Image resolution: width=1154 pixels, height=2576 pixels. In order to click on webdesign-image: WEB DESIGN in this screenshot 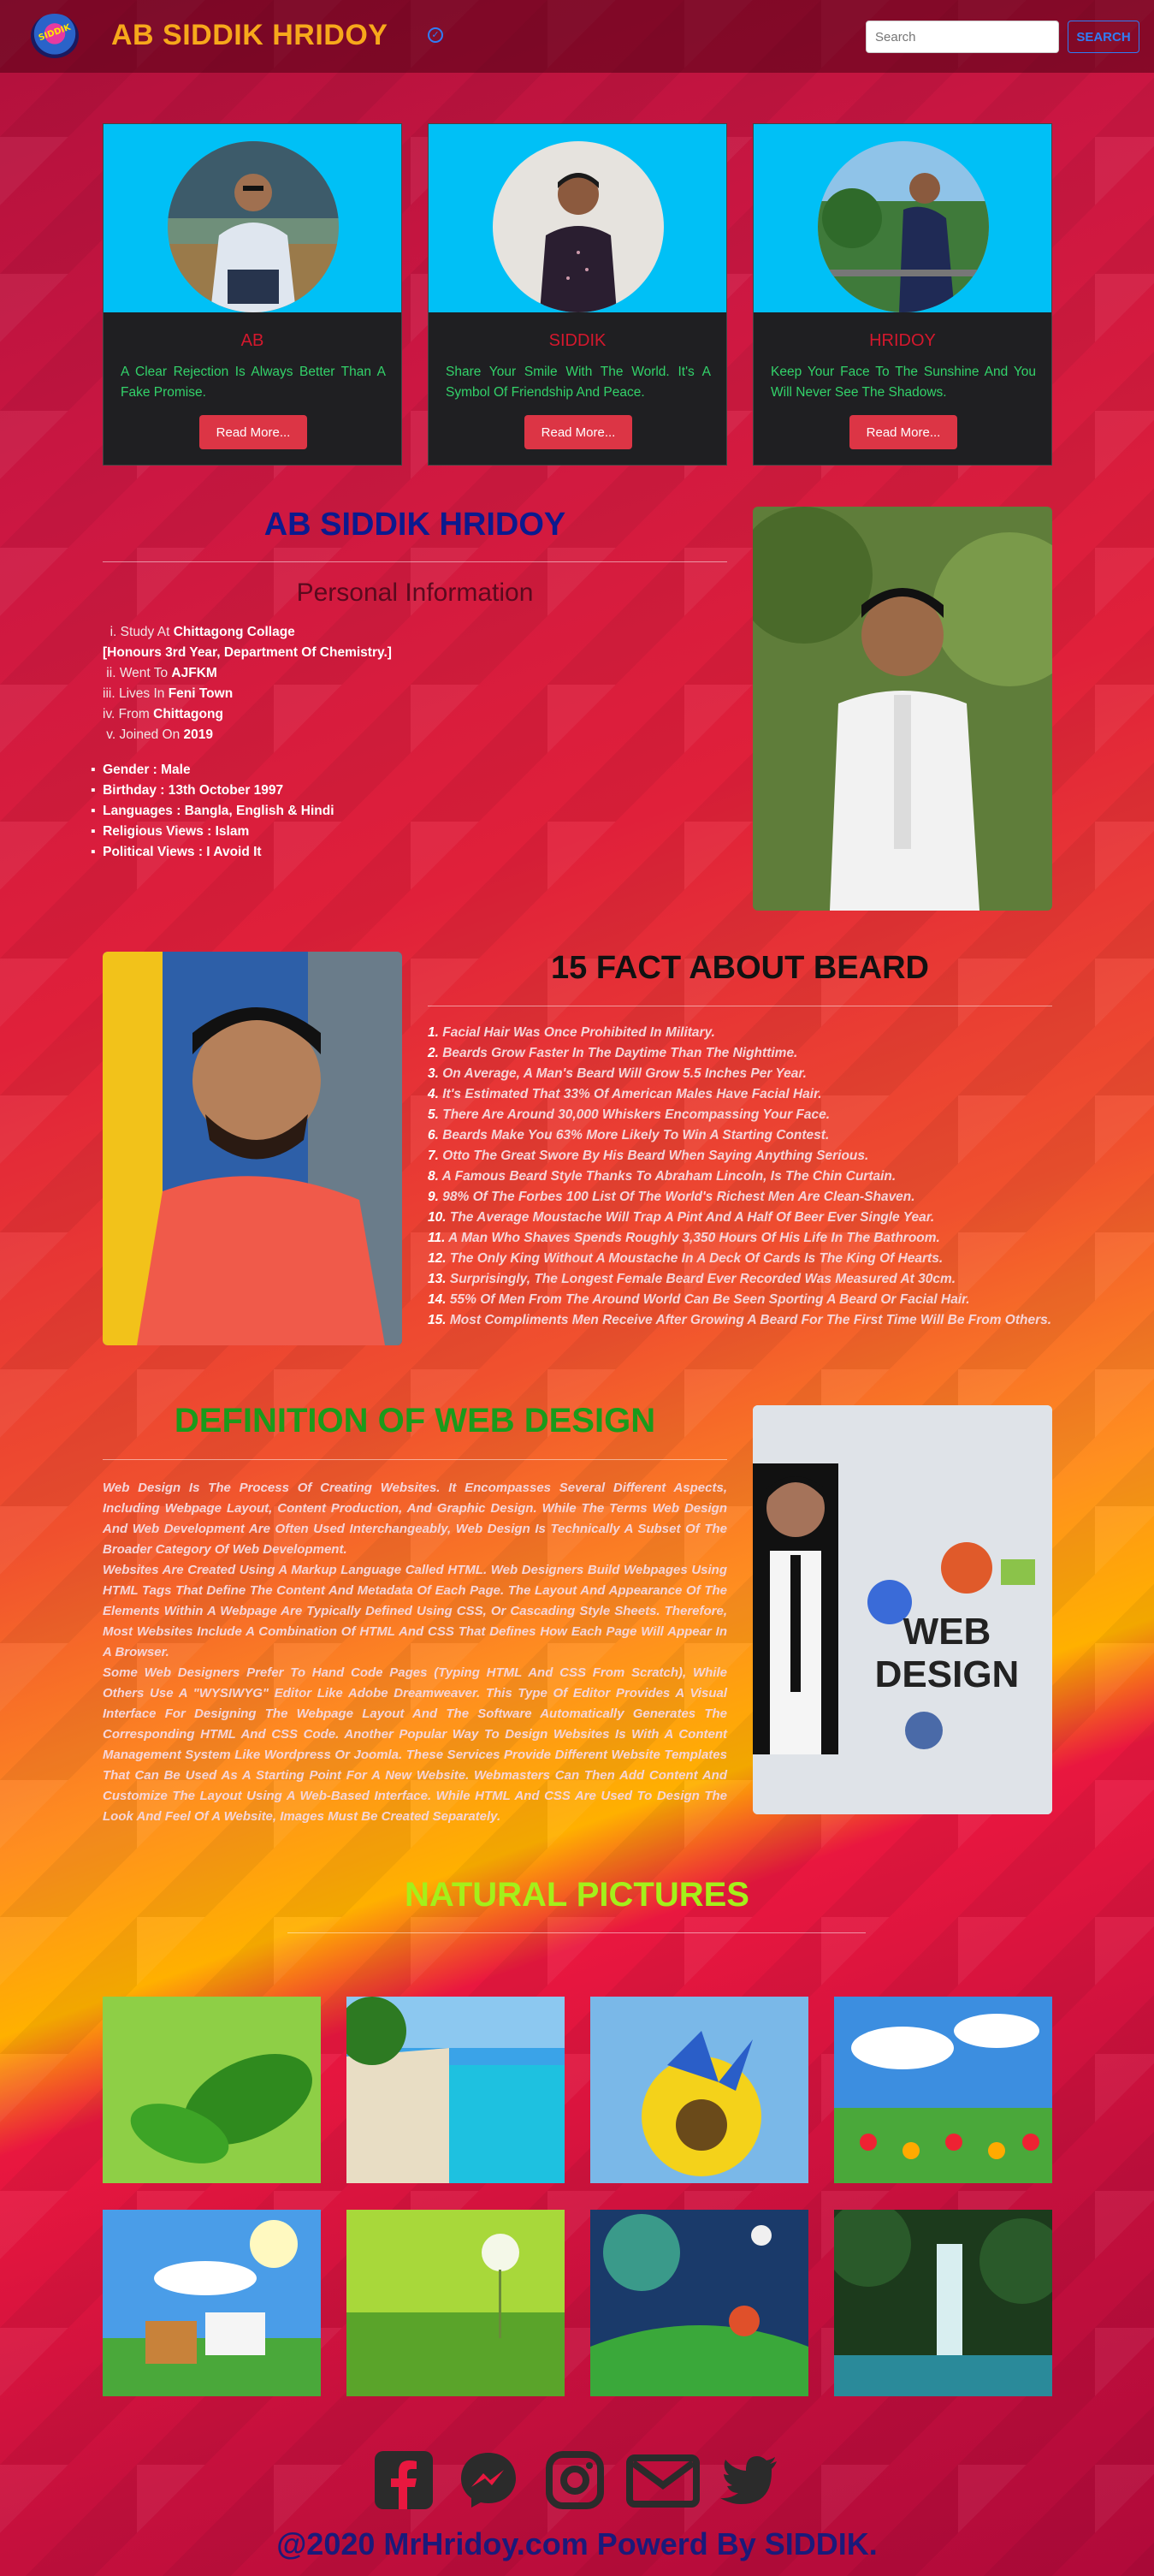, I will do `click(902, 1609)`.